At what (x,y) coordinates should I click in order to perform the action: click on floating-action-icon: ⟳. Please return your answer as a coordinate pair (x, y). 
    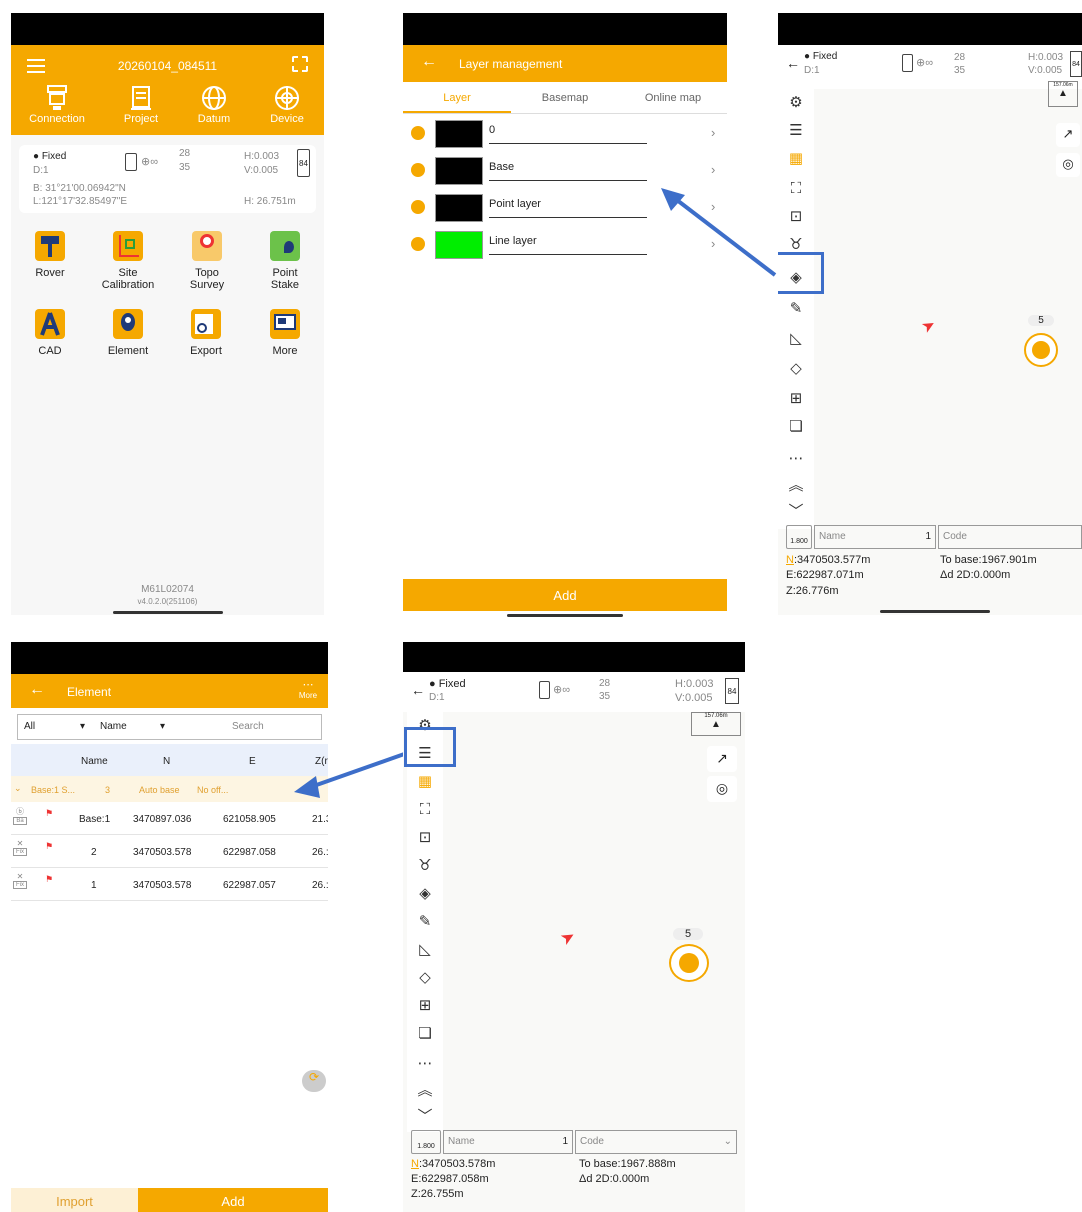
    Looking at the image, I should click on (314, 1081).